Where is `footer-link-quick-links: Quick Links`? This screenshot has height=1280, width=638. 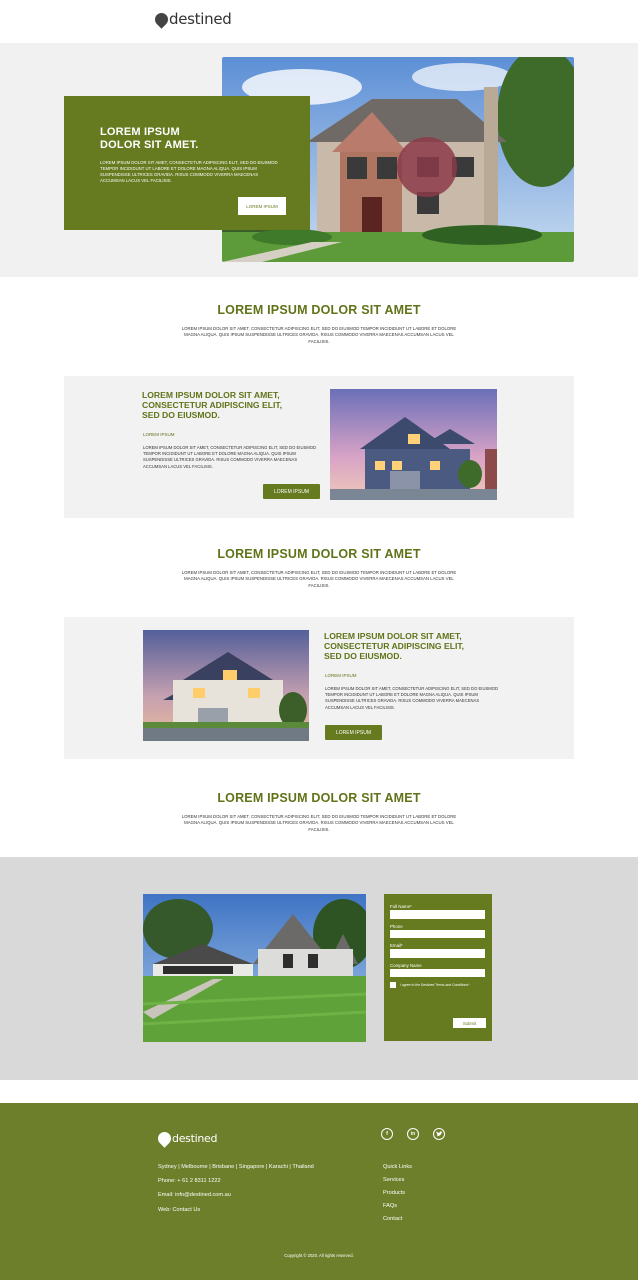
footer-link-quick-links: Quick Links is located at coordinates (397, 1167).